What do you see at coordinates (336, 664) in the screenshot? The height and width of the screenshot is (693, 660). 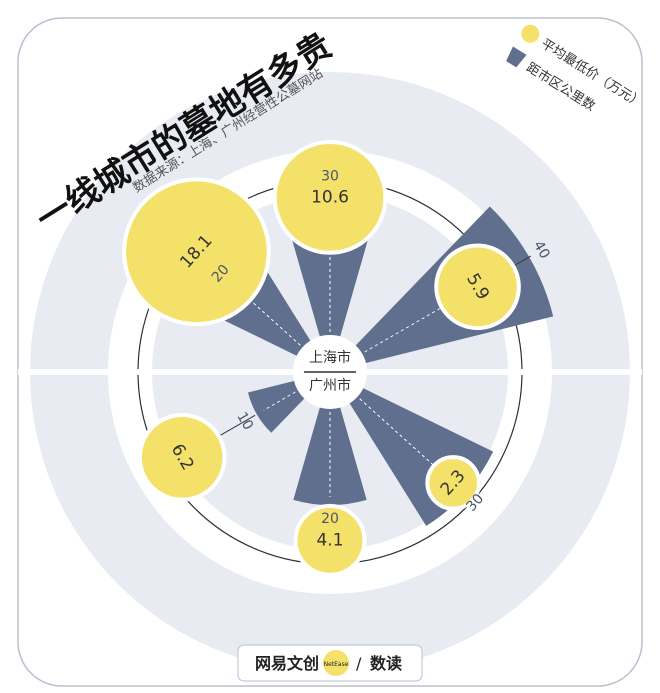 I see `brand-badge-text: NetEase` at bounding box center [336, 664].